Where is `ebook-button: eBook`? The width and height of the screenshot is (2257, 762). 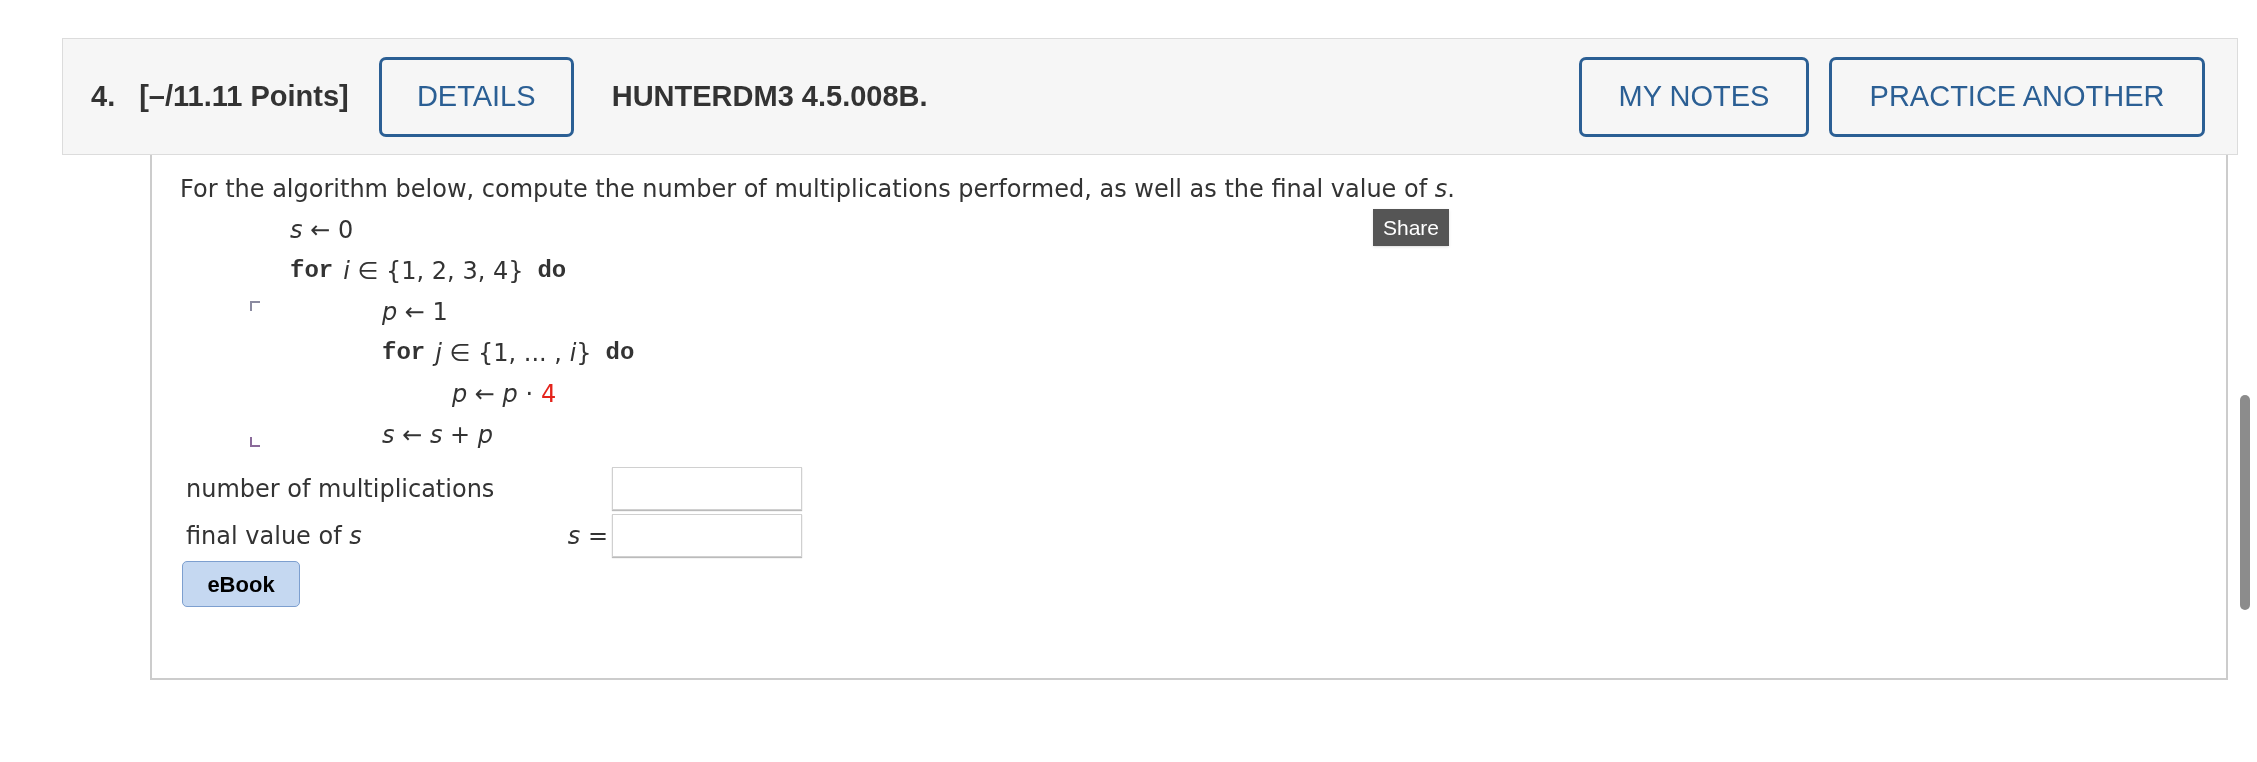
ebook-button: eBook is located at coordinates (241, 584).